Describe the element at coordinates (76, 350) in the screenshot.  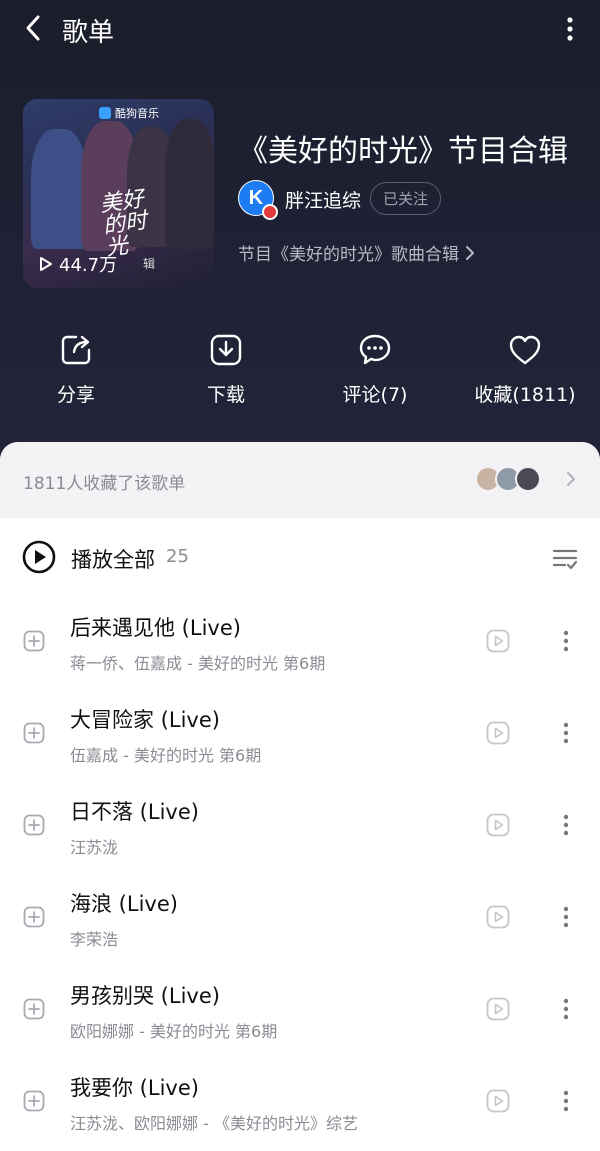
I see `share-icon` at that location.